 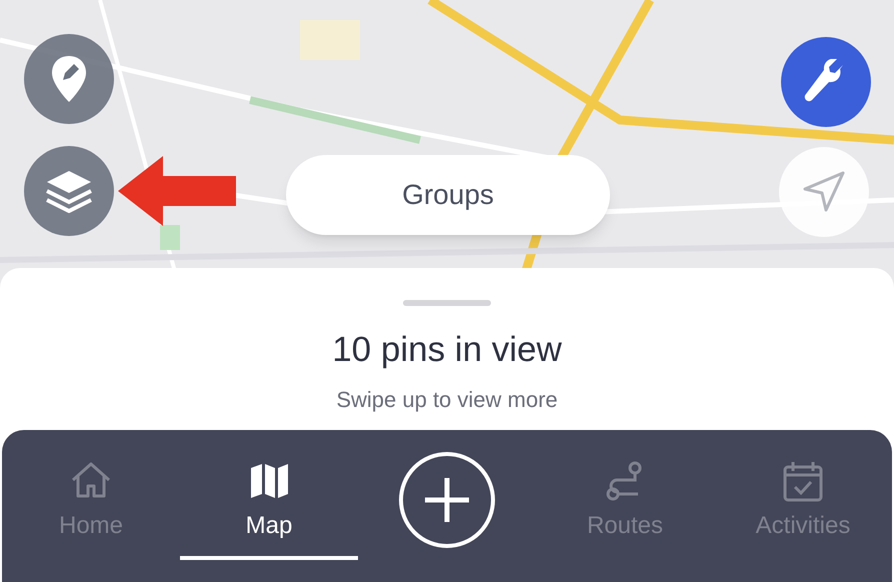 I want to click on tab: Activities, so click(x=803, y=526).